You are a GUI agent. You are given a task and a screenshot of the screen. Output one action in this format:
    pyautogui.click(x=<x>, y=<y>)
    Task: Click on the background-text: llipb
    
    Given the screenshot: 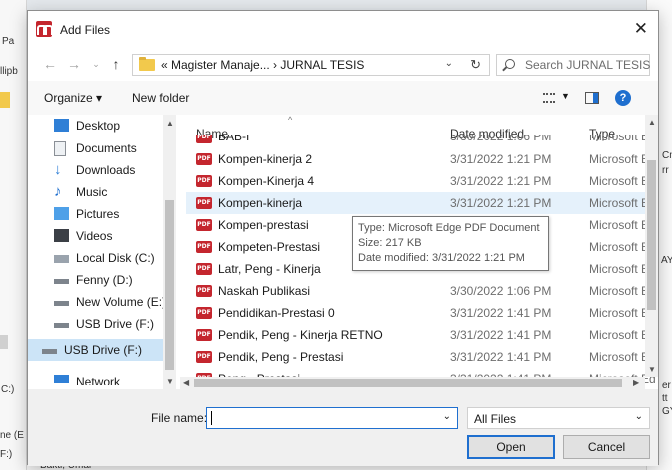 What is the action you would take?
    pyautogui.click(x=9, y=71)
    